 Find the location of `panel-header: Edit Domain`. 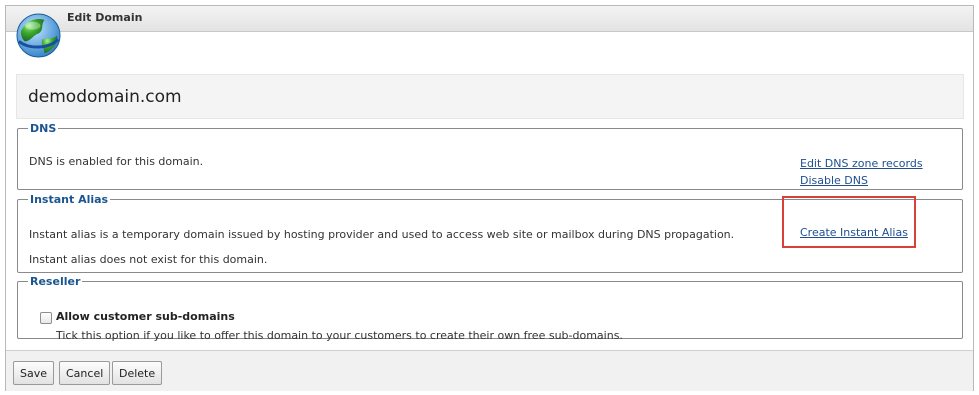

panel-header: Edit Domain is located at coordinates (489, 19).